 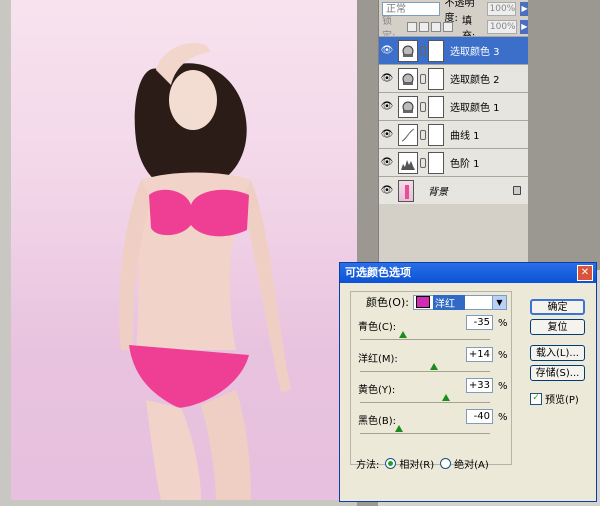 I want to click on cyan-slider-thumb, so click(x=402, y=334).